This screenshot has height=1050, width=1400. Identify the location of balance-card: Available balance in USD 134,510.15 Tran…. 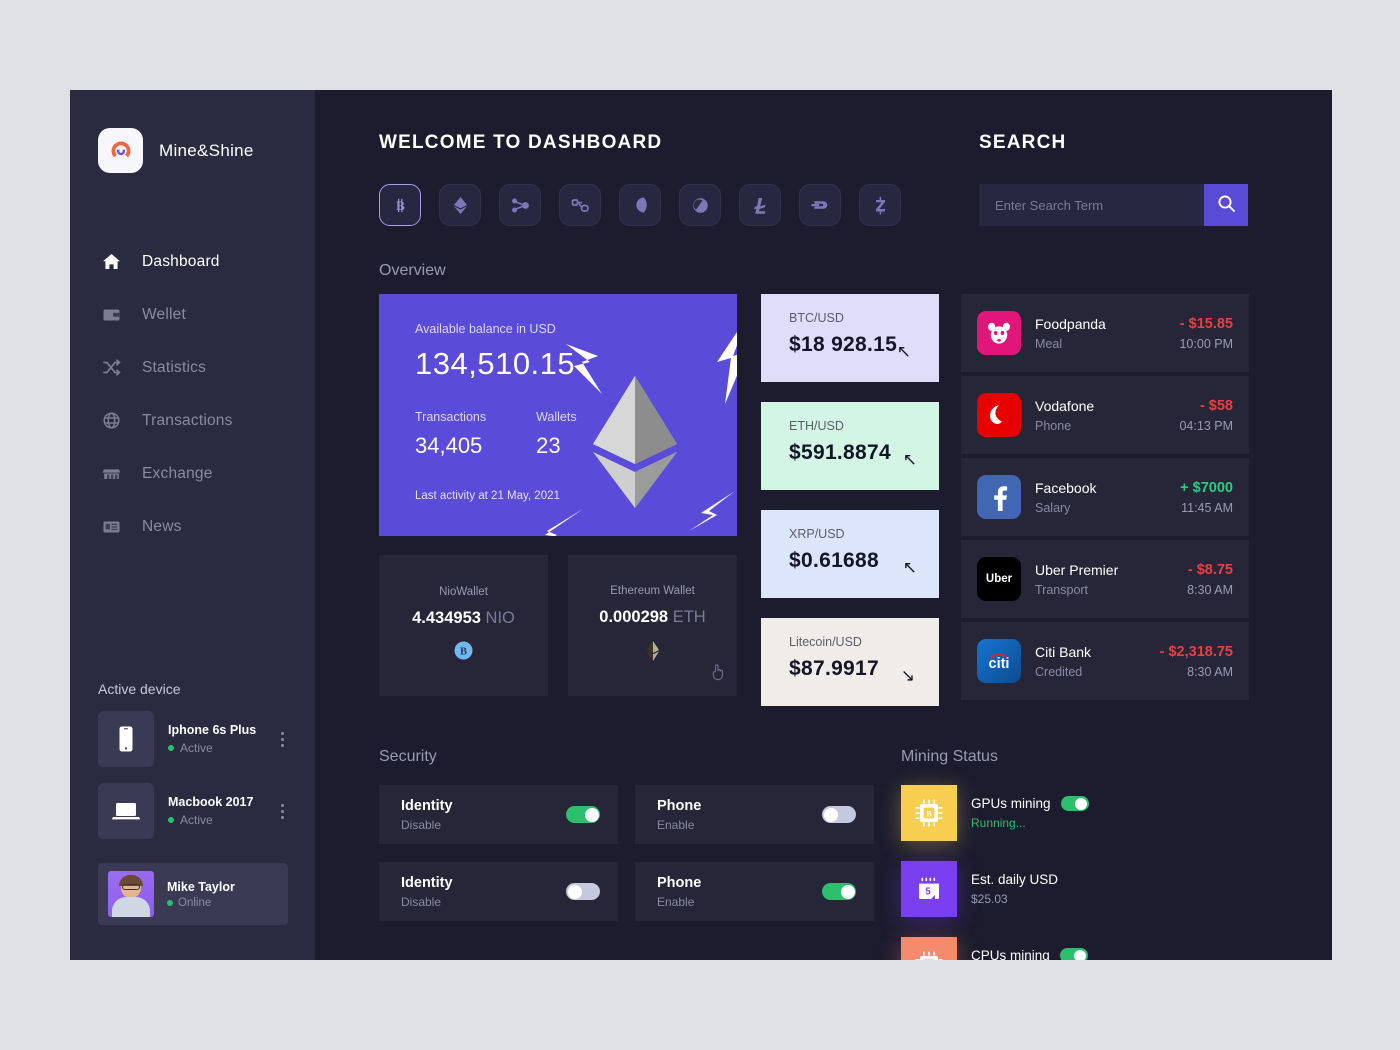
(558, 415).